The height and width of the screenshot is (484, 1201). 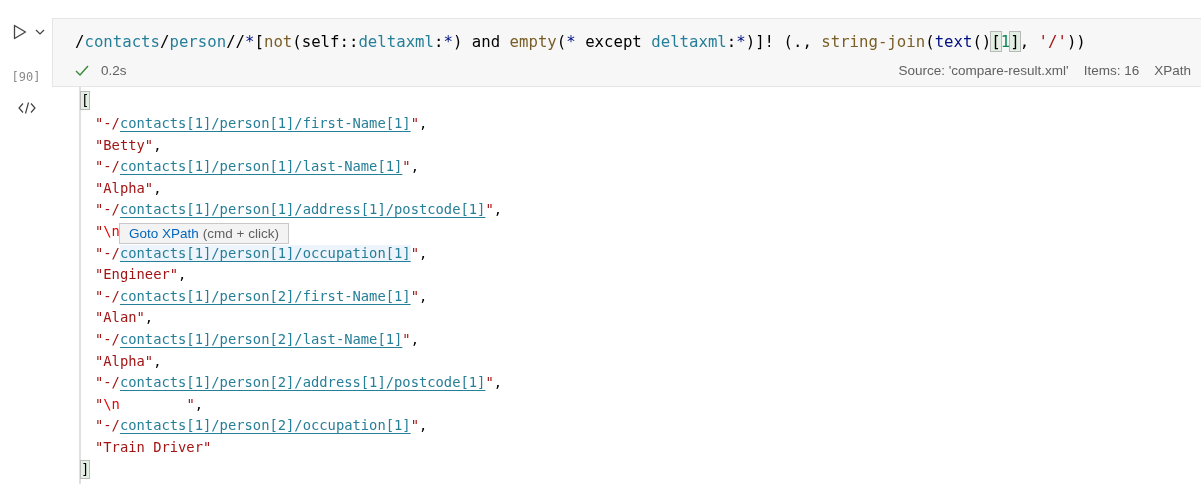 I want to click on code-text: (), so click(x=982, y=41).